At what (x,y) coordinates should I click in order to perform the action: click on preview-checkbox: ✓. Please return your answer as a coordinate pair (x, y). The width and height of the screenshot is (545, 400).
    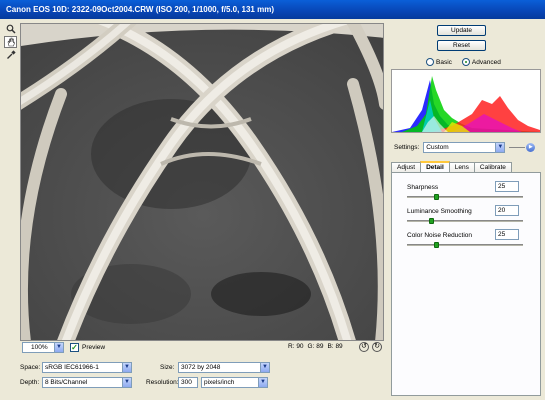
    Looking at the image, I should click on (74, 347).